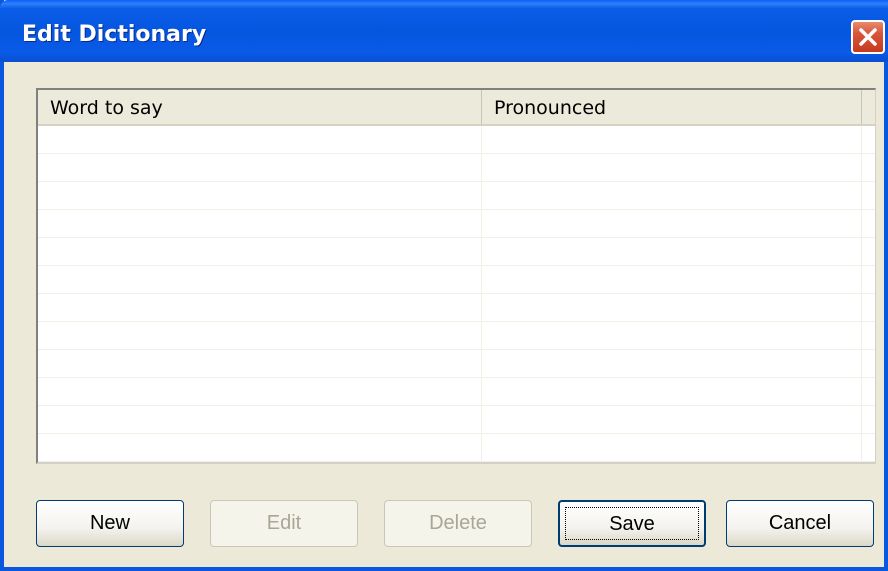  I want to click on cancel-button: Cancel, so click(800, 523).